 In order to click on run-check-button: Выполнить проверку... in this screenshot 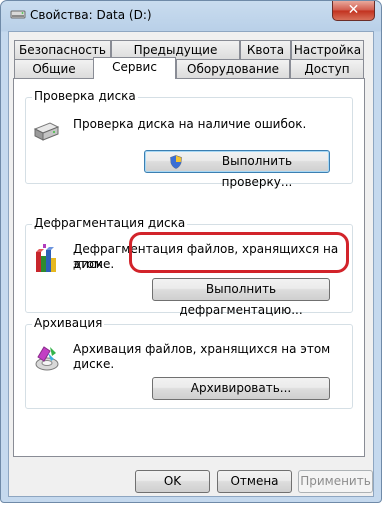, I will do `click(237, 169)`.